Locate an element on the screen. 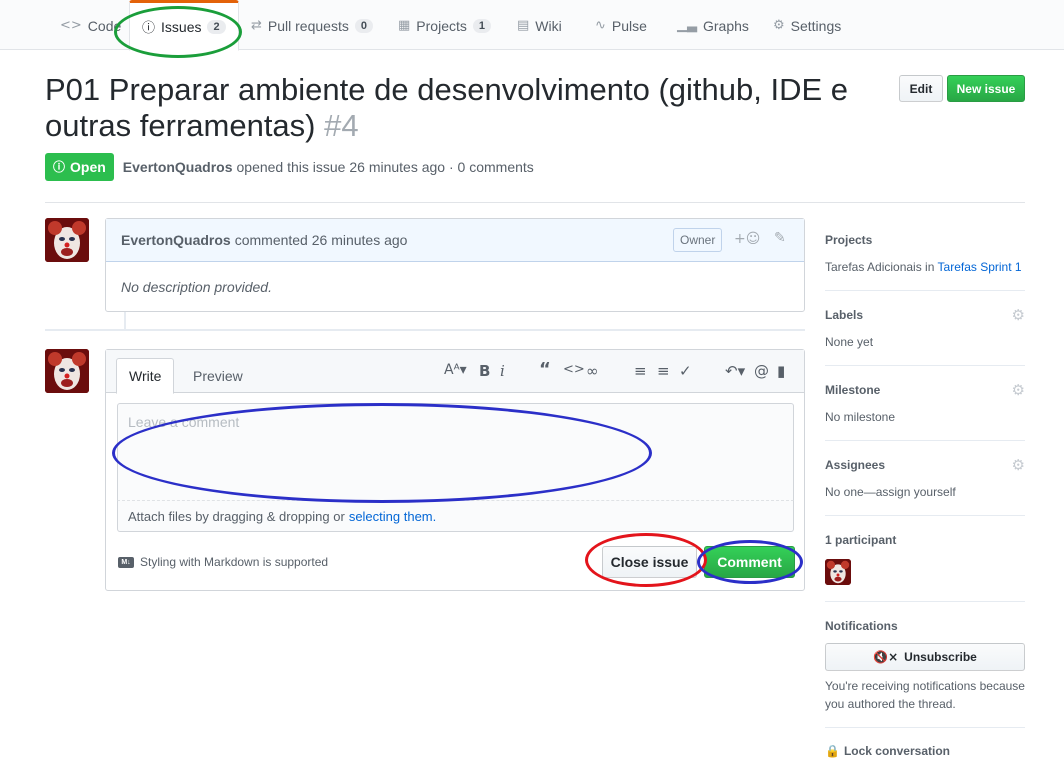 This screenshot has width=1064, height=778. tab-issues-count: 2 is located at coordinates (216, 26).